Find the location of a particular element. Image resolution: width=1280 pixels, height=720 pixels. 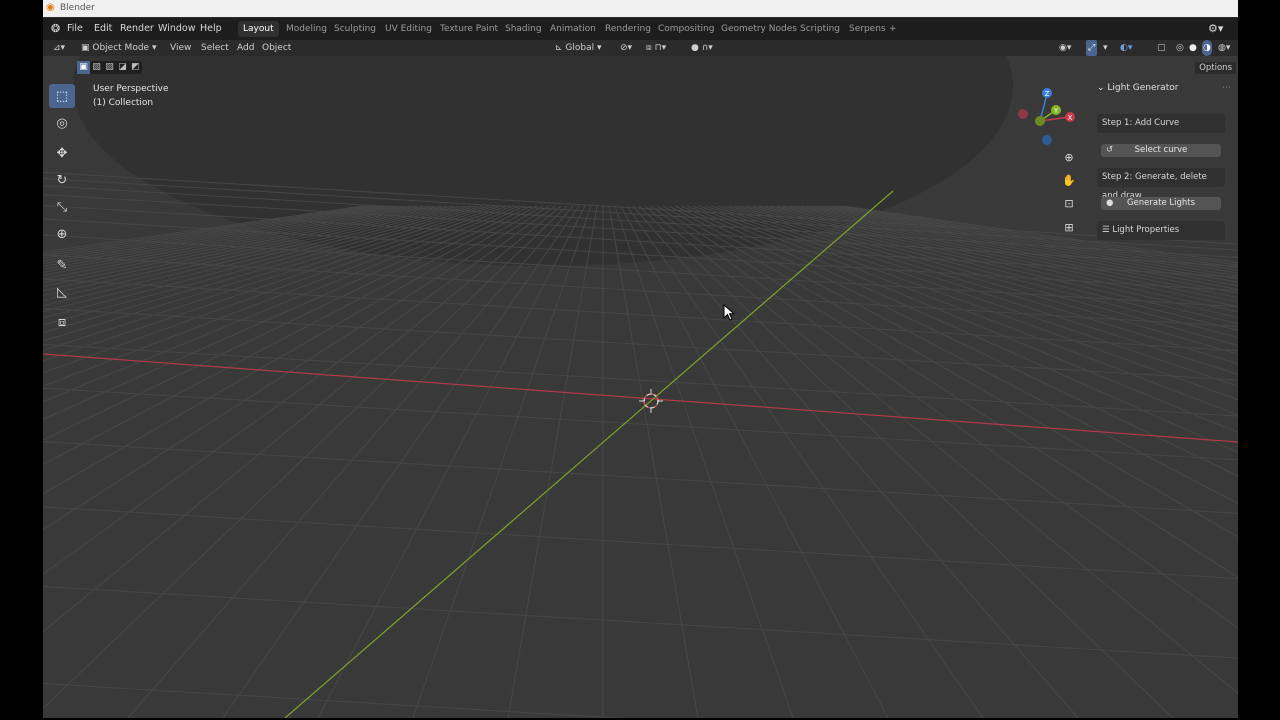

mode-selector: ▣ Object Mode ▾ is located at coordinates (118, 48).